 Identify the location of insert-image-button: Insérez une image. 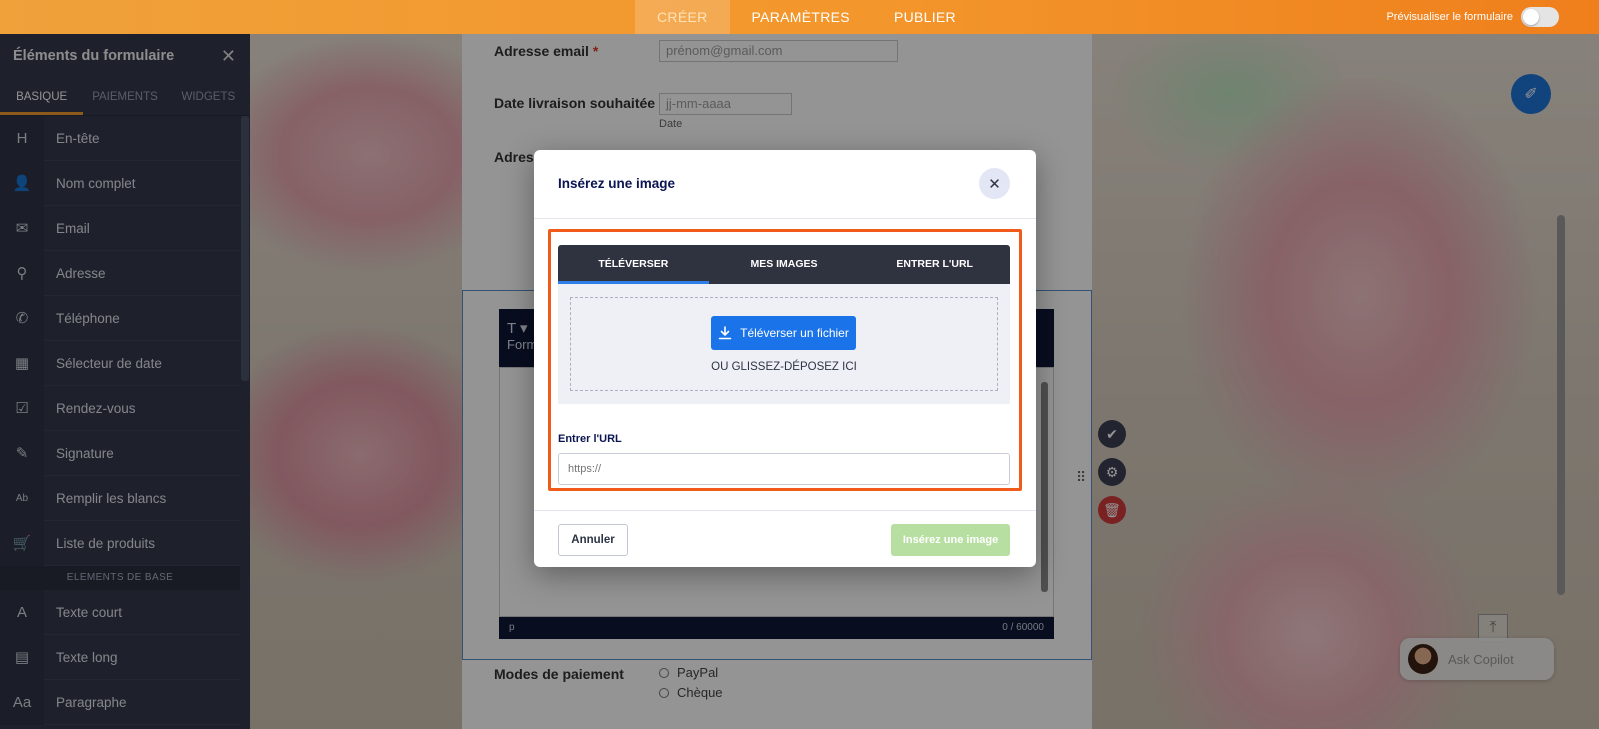
(950, 540).